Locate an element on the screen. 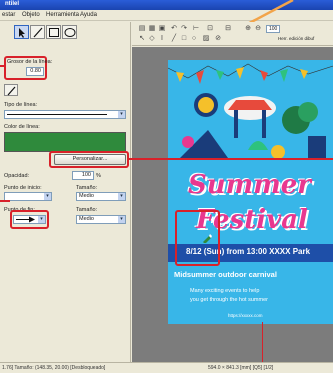  menu-item-help: Ayuda is located at coordinates (88, 15).